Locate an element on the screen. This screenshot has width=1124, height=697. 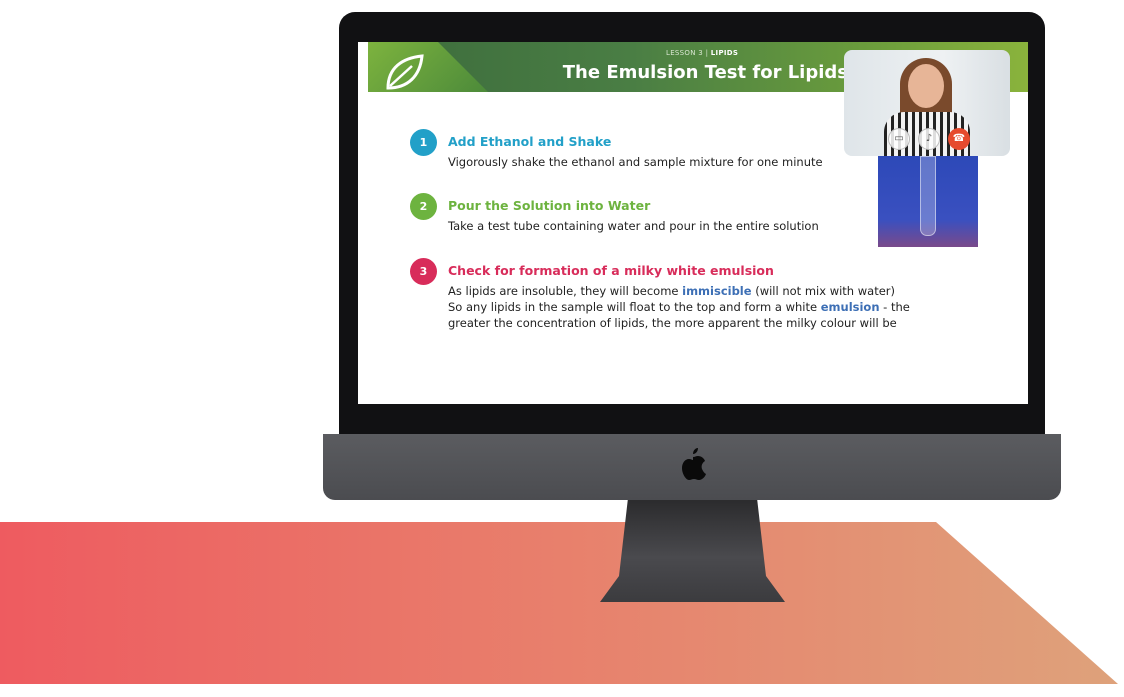
test-tube-glass is located at coordinates (928, 196).